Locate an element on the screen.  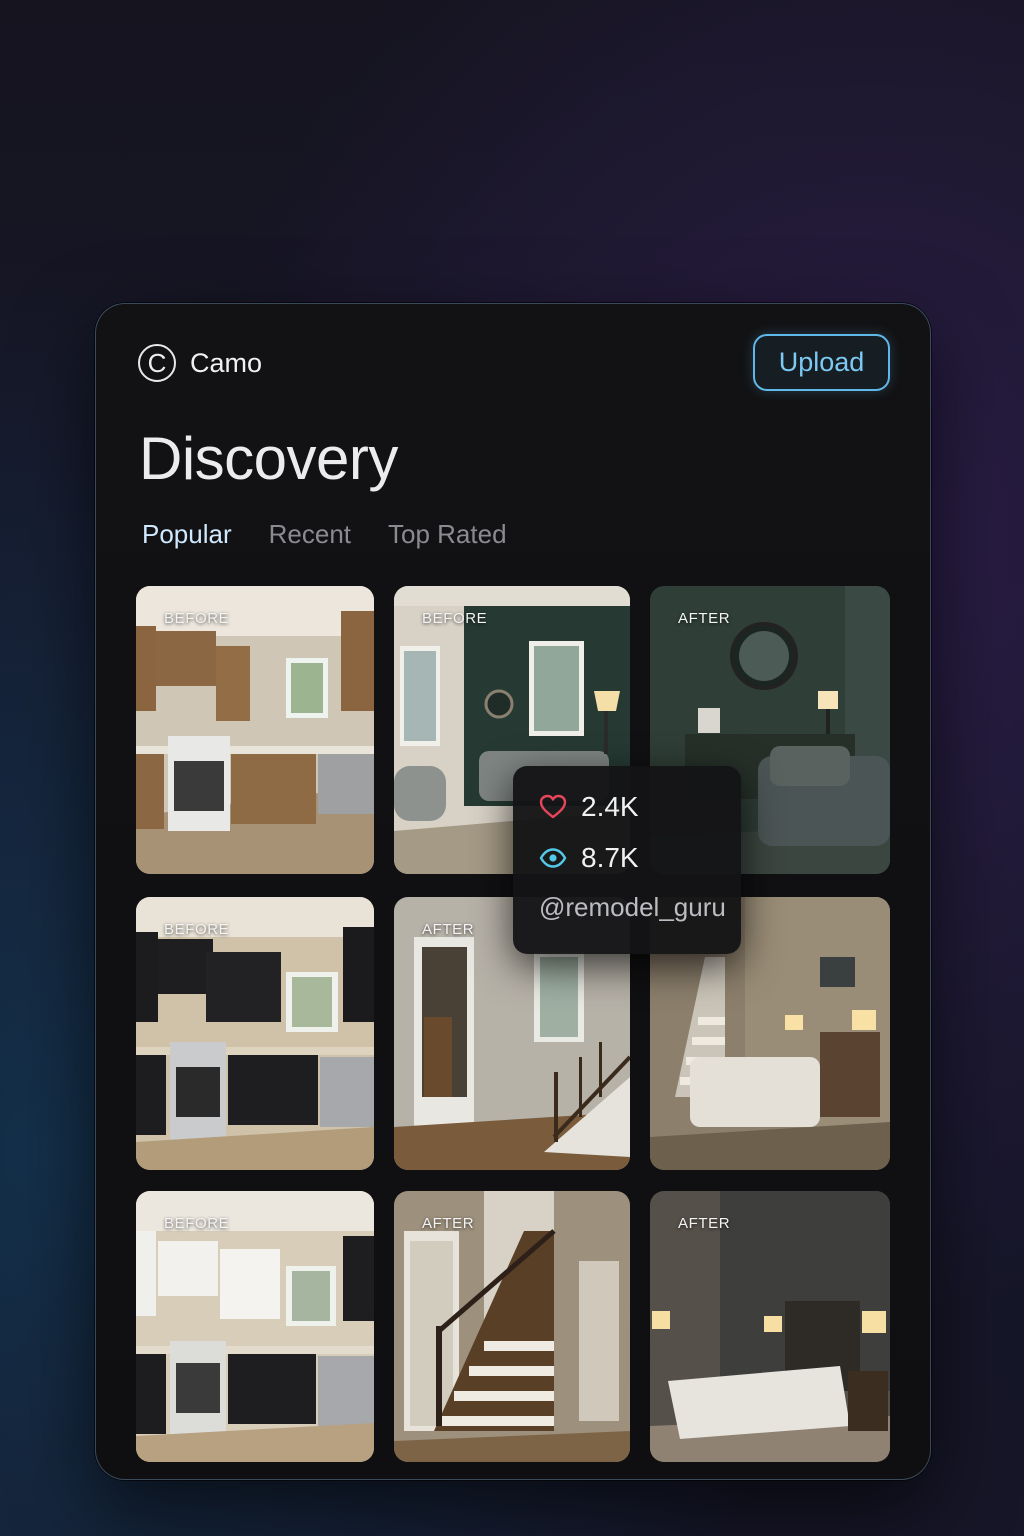
kitchen-wood-image is located at coordinates (255, 730).